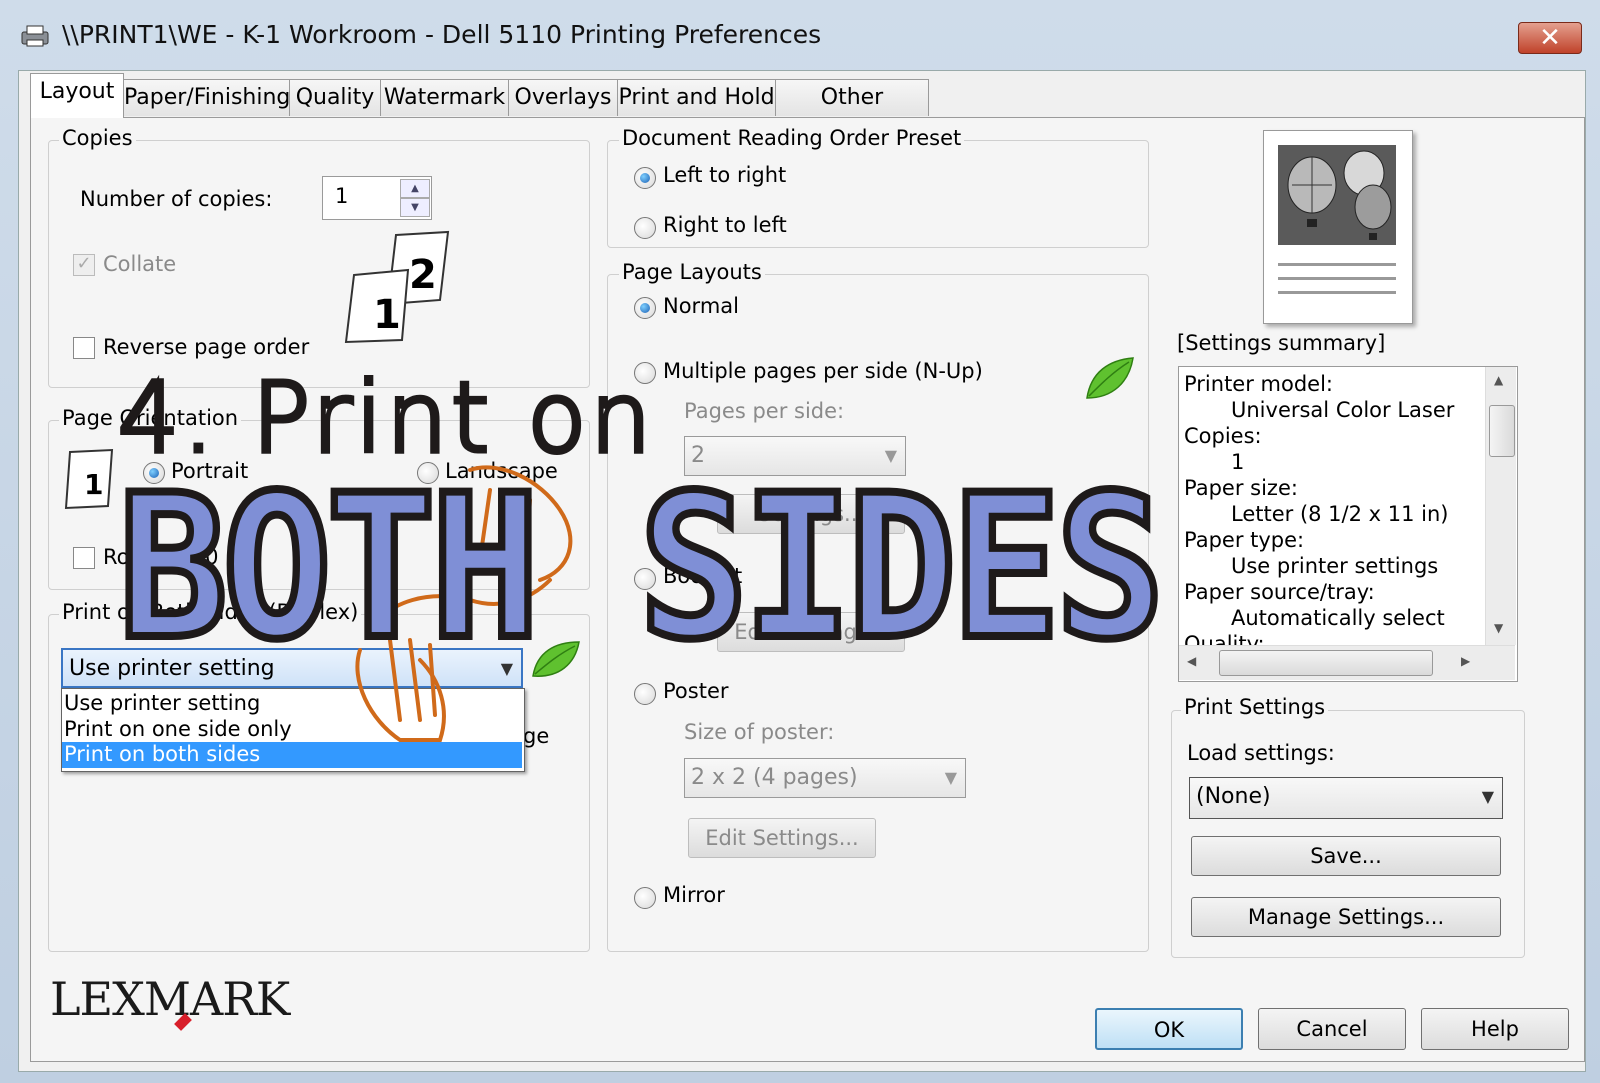  Describe the element at coordinates (1337, 195) in the screenshot. I see `hot-air-balloon-preview` at that location.